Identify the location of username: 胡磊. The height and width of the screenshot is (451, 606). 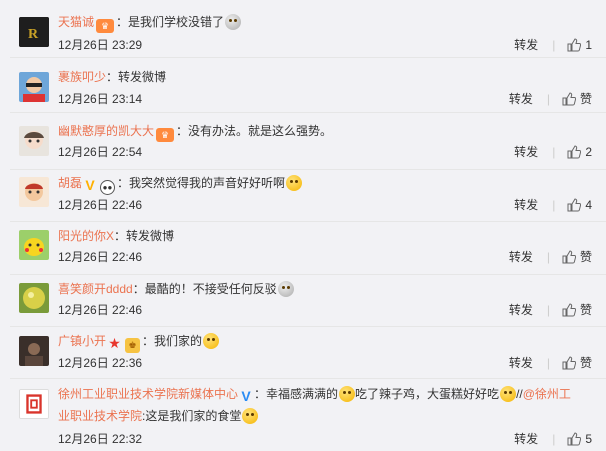
(70, 183).